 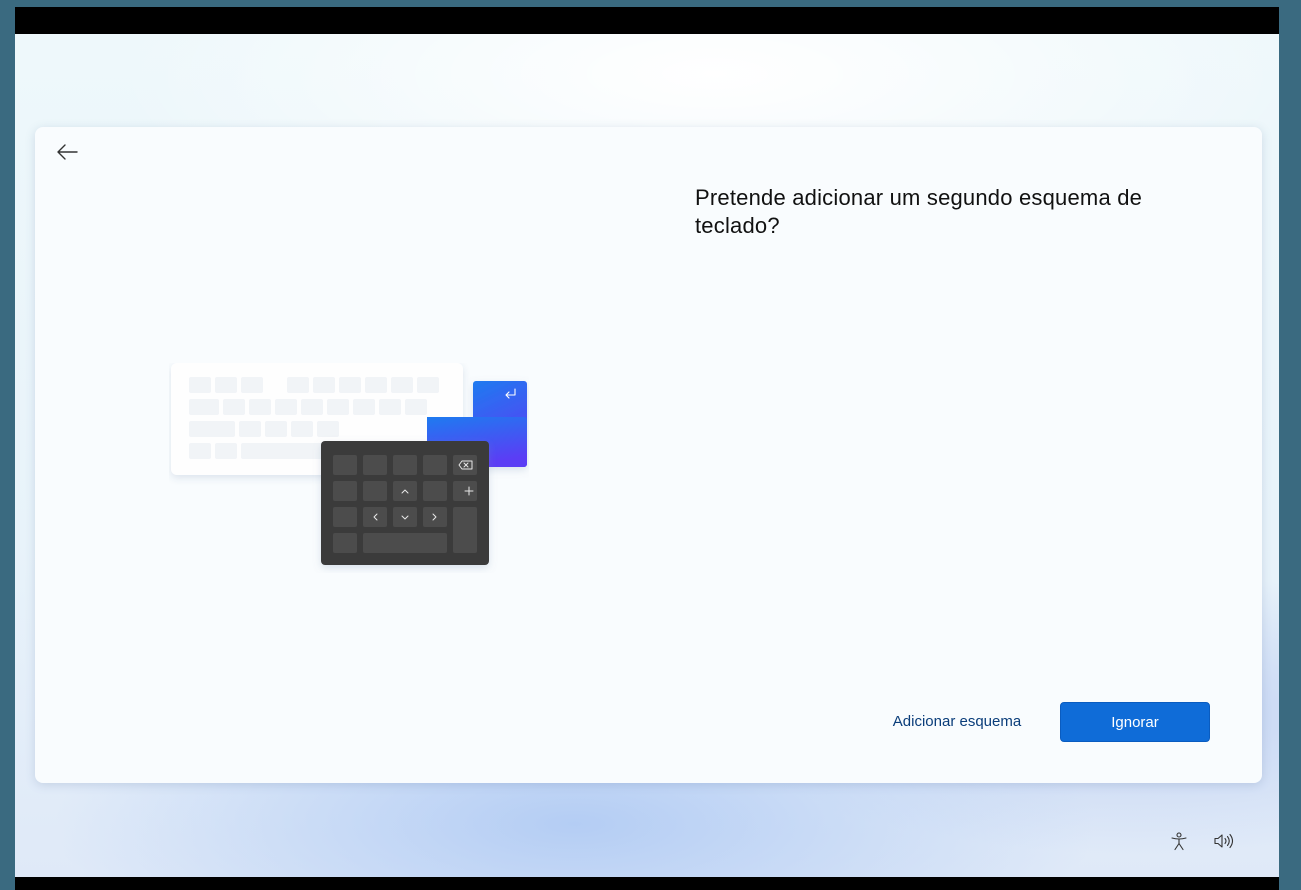 I want to click on accessibility-button, so click(x=1179, y=841).